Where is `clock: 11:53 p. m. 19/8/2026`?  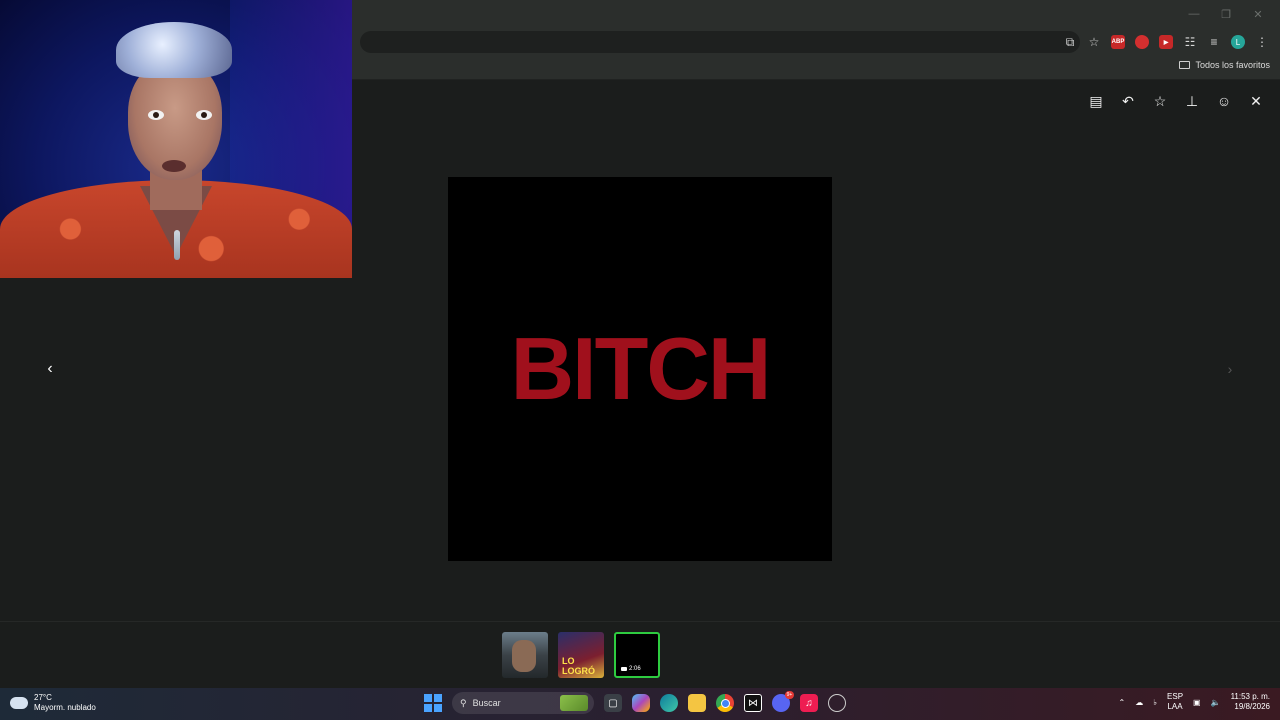
clock: 11:53 p. m. 19/8/2026 is located at coordinates (1250, 702).